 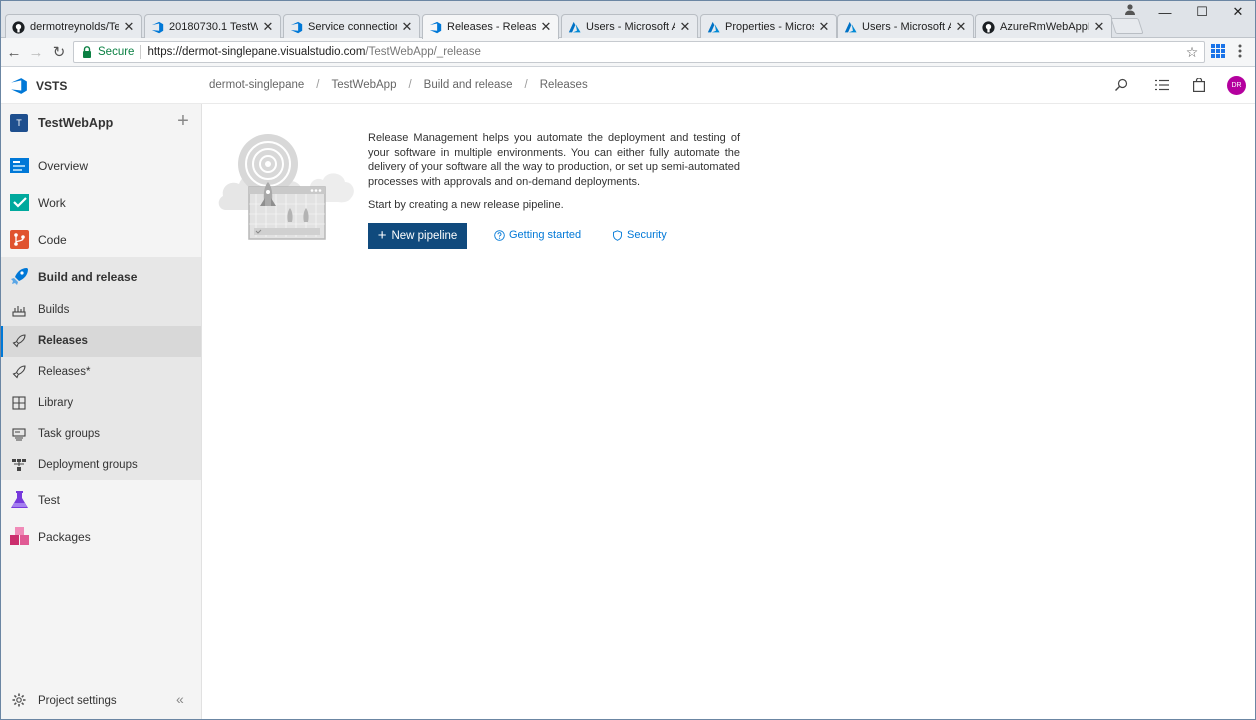 I want to click on browser-tab: Properties - Microsoft ✕, so click(x=768, y=26).